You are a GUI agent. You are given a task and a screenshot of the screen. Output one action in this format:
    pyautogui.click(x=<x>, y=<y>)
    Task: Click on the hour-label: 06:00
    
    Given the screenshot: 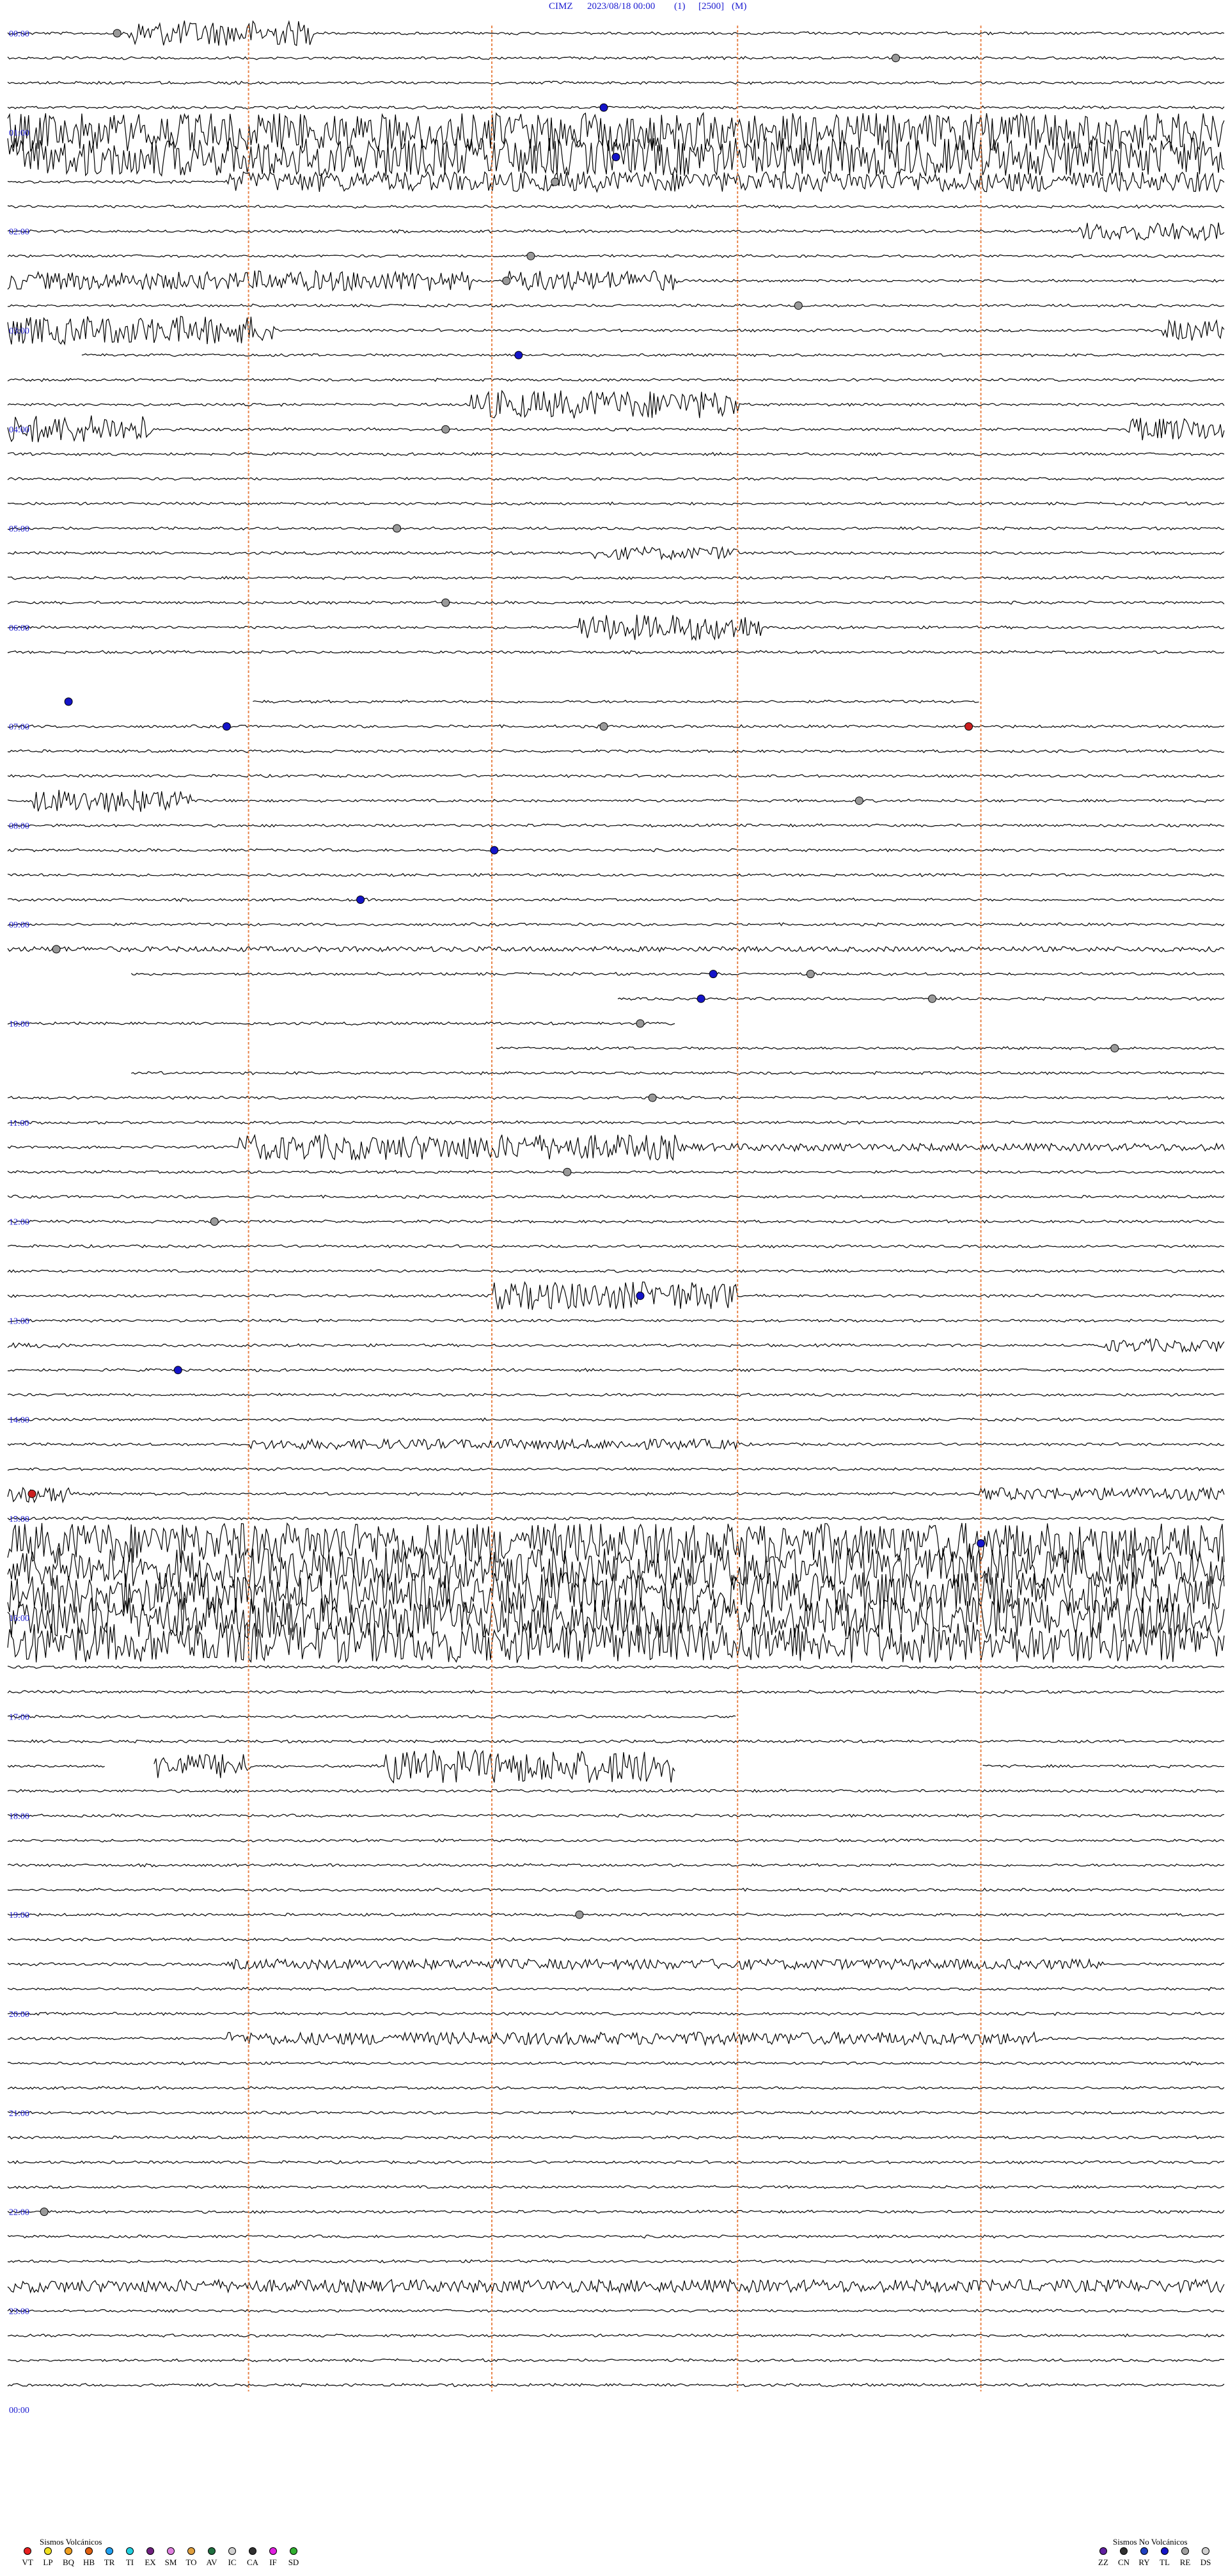 What is the action you would take?
    pyautogui.click(x=19, y=628)
    